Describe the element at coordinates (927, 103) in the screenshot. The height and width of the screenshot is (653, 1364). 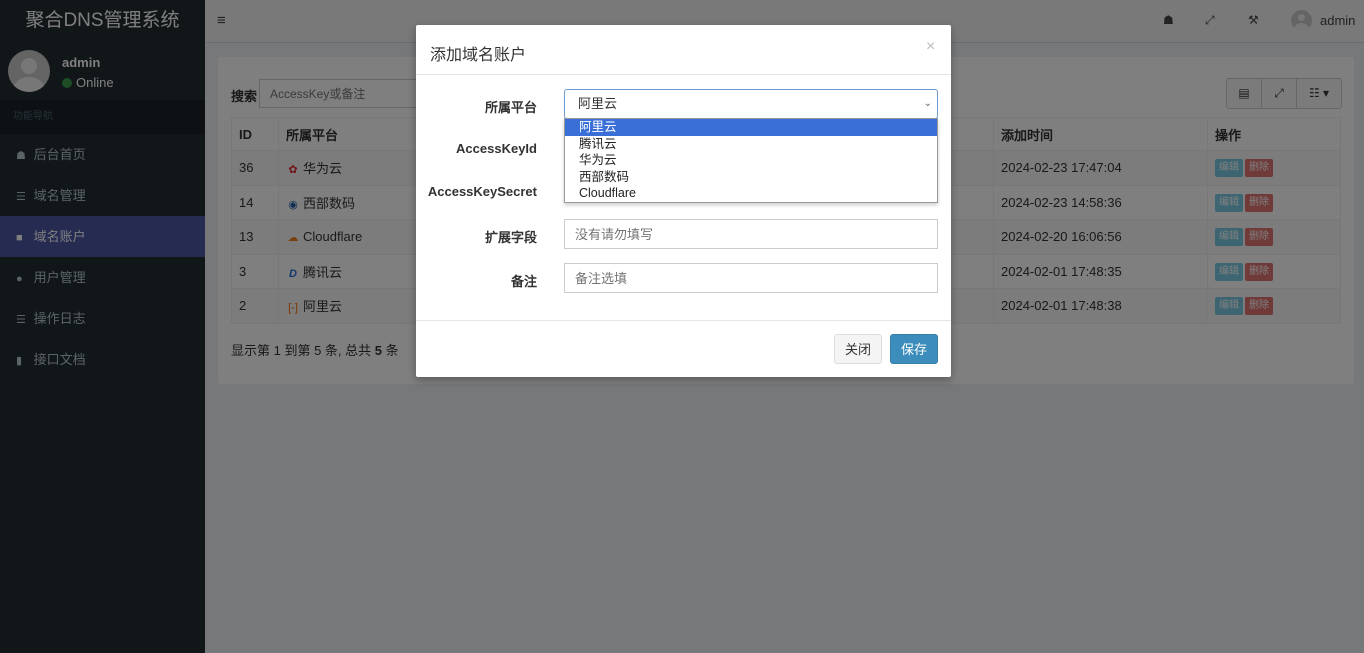
I see `chevron-down-icon: ⌄` at that location.